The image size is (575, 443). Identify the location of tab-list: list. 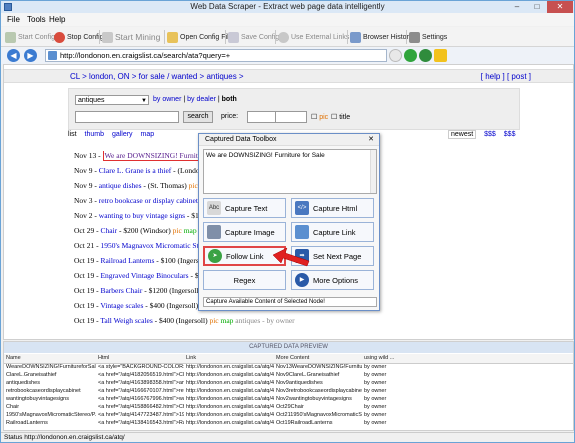
(72, 134).